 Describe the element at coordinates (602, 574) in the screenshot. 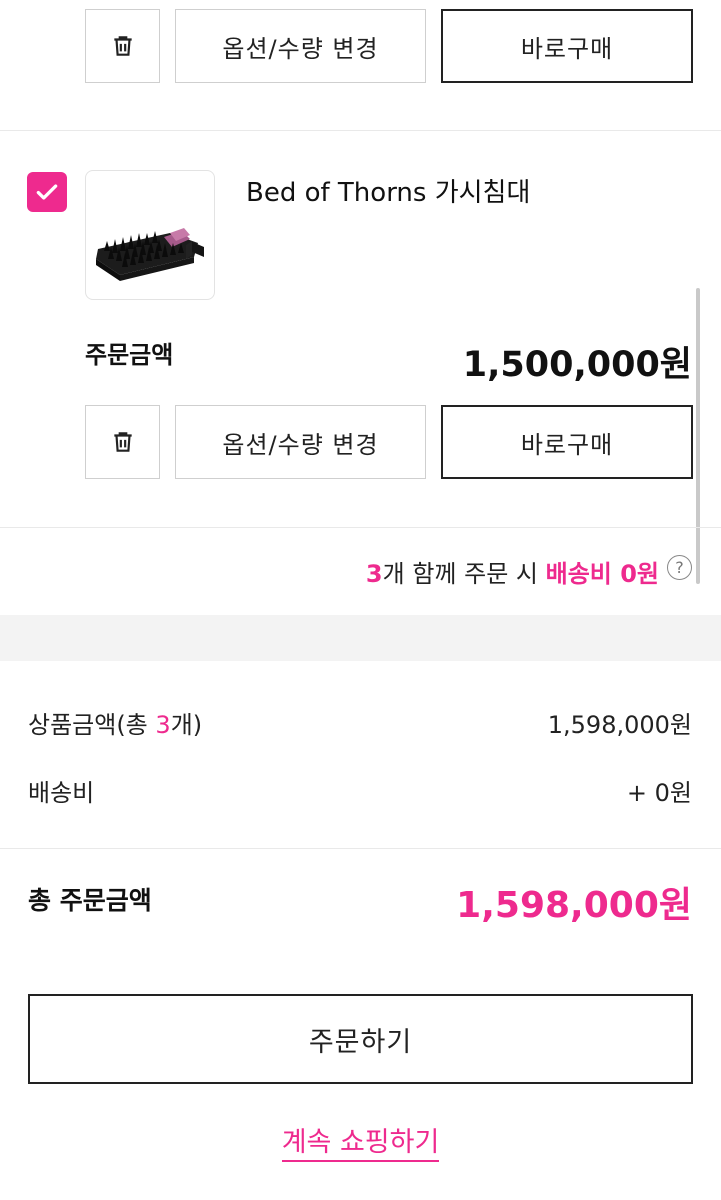

I see `notice-highlight: 배송비 0원` at that location.